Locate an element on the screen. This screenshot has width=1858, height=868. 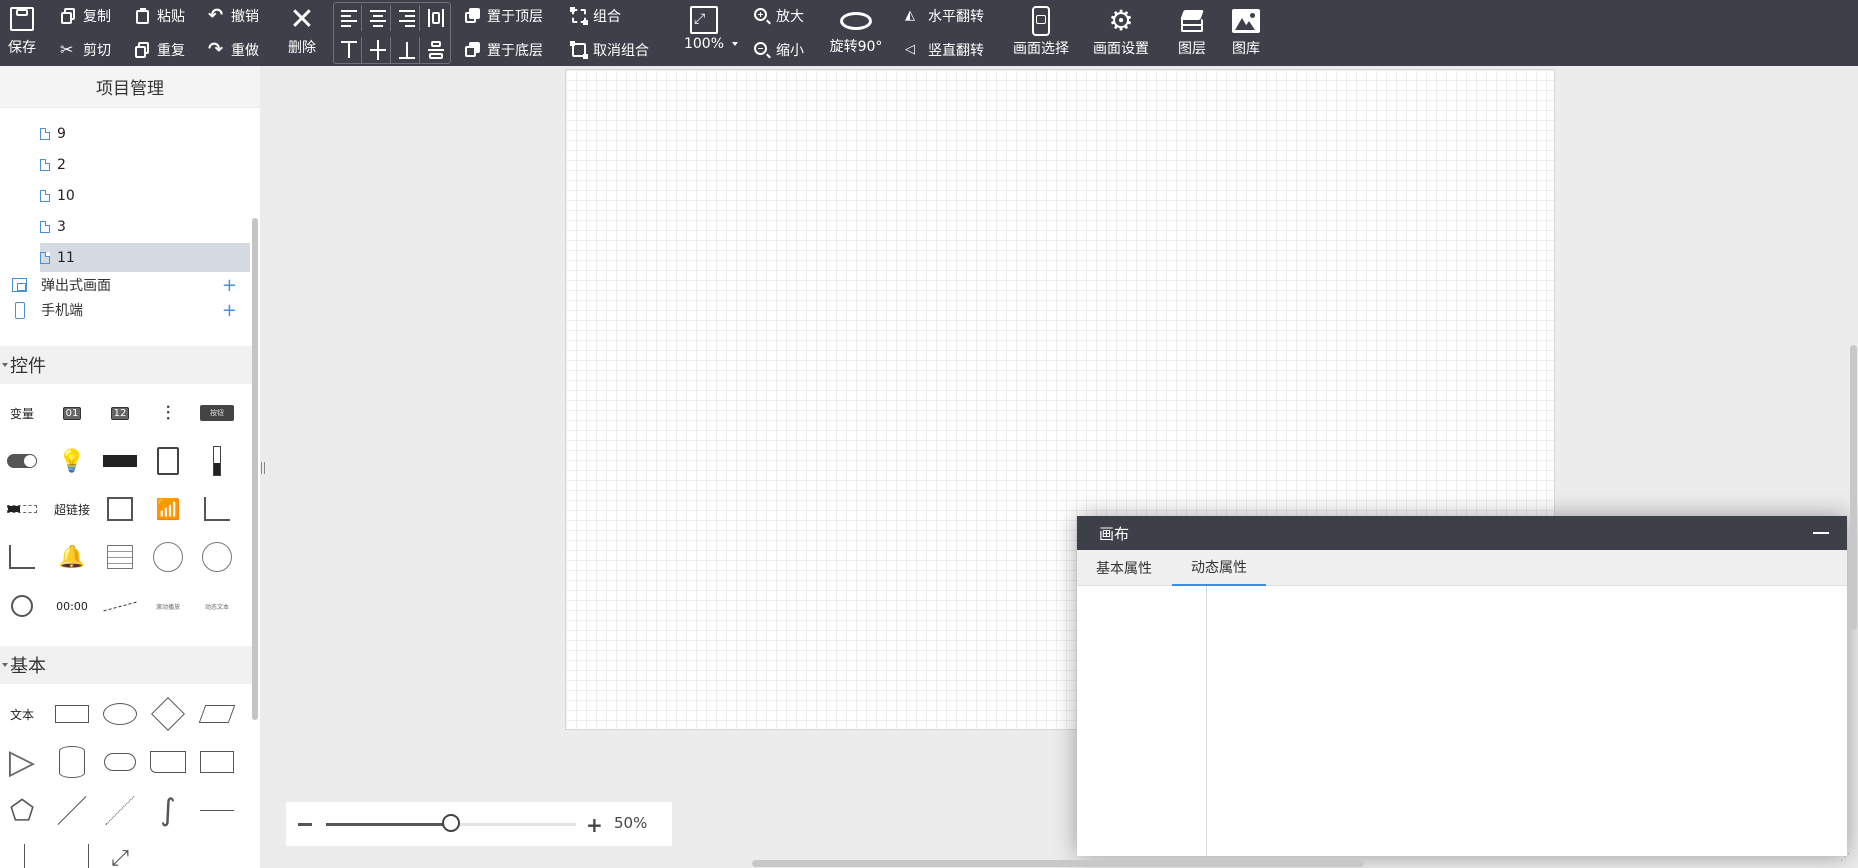
controls-section-header: 控件 is located at coordinates (126, 365).